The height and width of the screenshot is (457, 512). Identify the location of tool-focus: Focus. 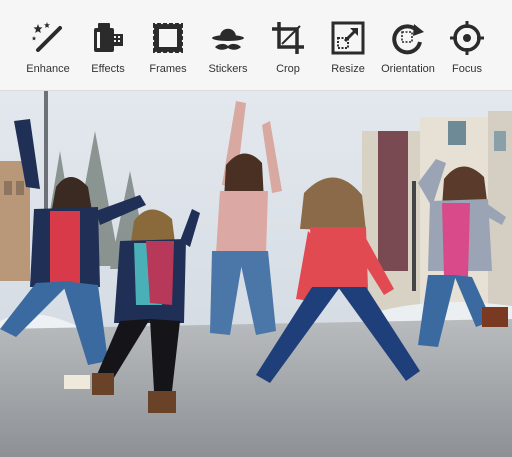
(467, 45).